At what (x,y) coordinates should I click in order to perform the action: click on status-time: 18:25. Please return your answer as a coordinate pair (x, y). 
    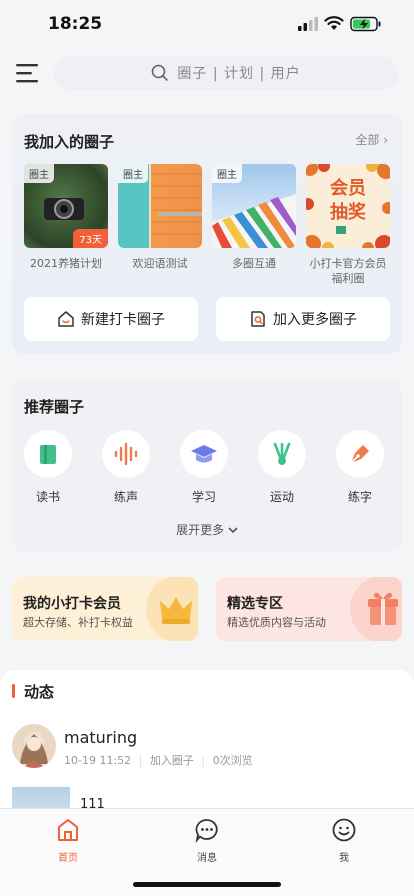
    Looking at the image, I should click on (75, 24).